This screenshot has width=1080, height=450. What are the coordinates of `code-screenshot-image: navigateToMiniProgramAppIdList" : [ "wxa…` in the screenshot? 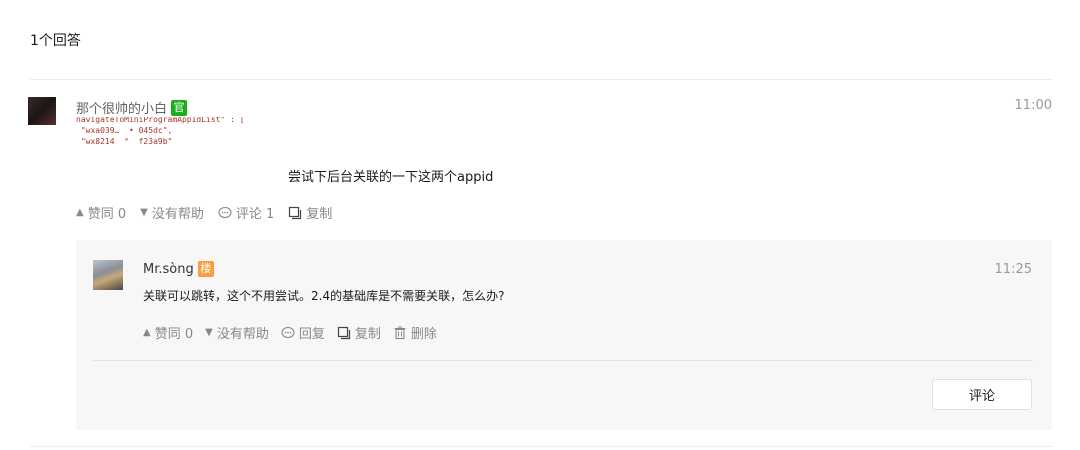 It's located at (176, 141).